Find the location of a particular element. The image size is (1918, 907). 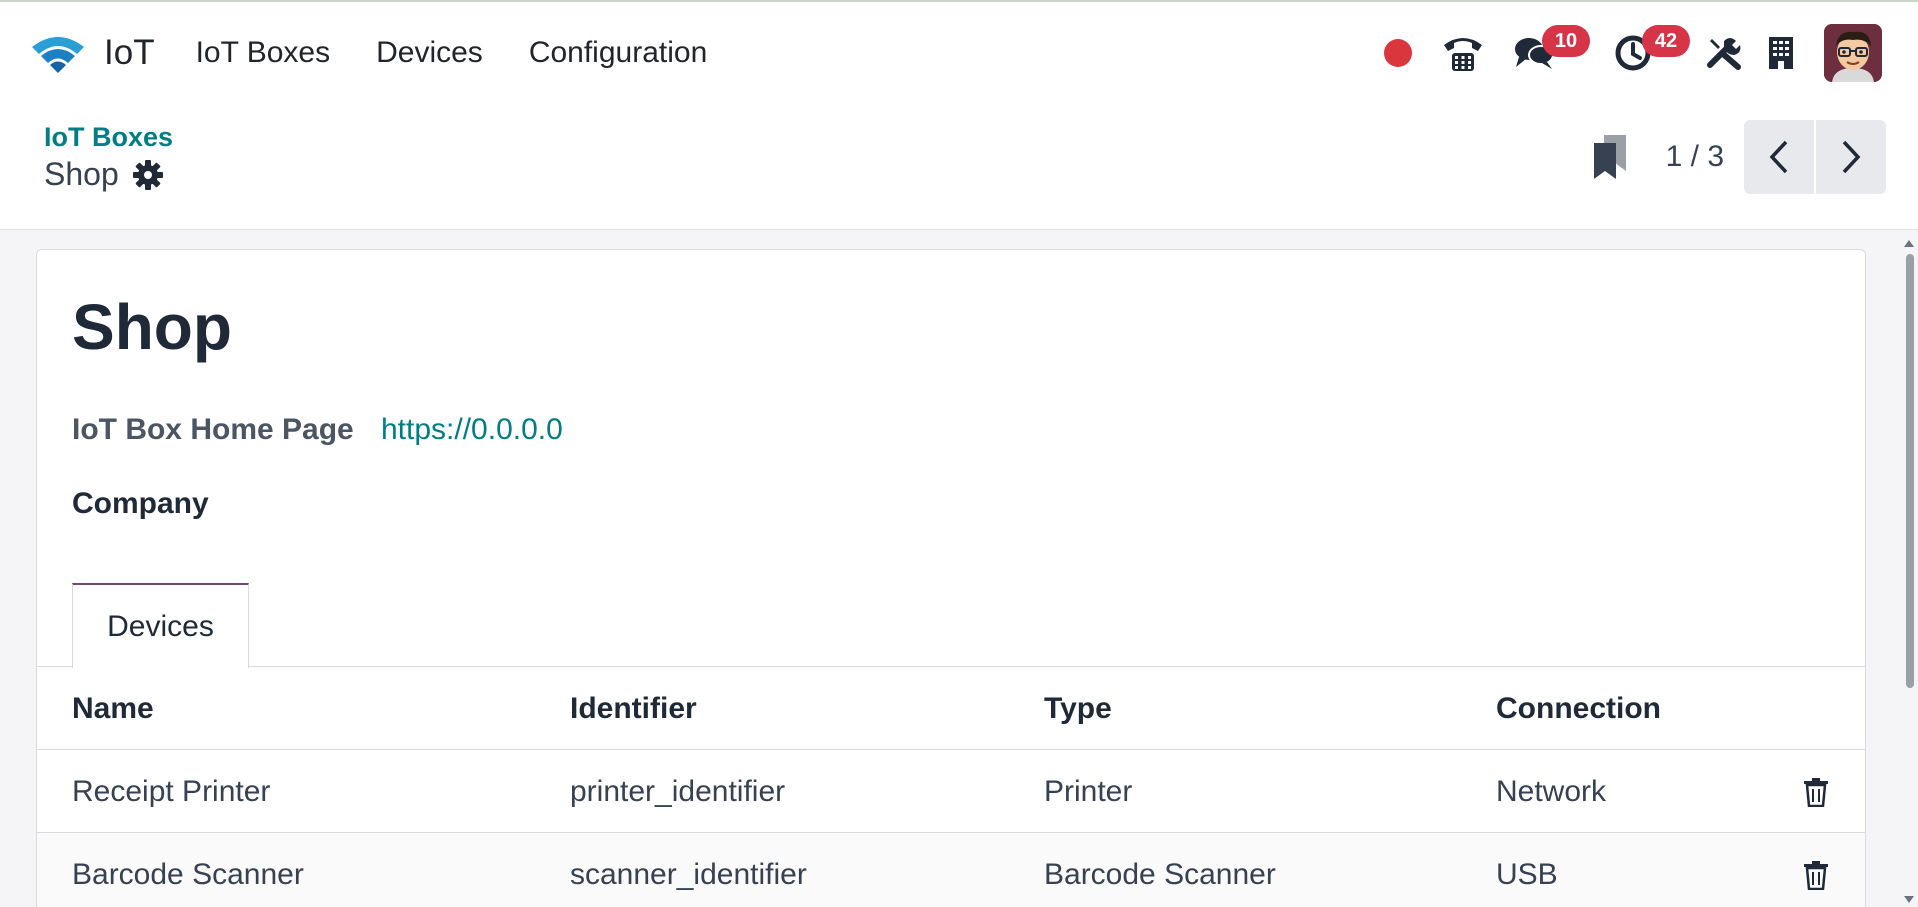

pager-next-button is located at coordinates (1851, 157).